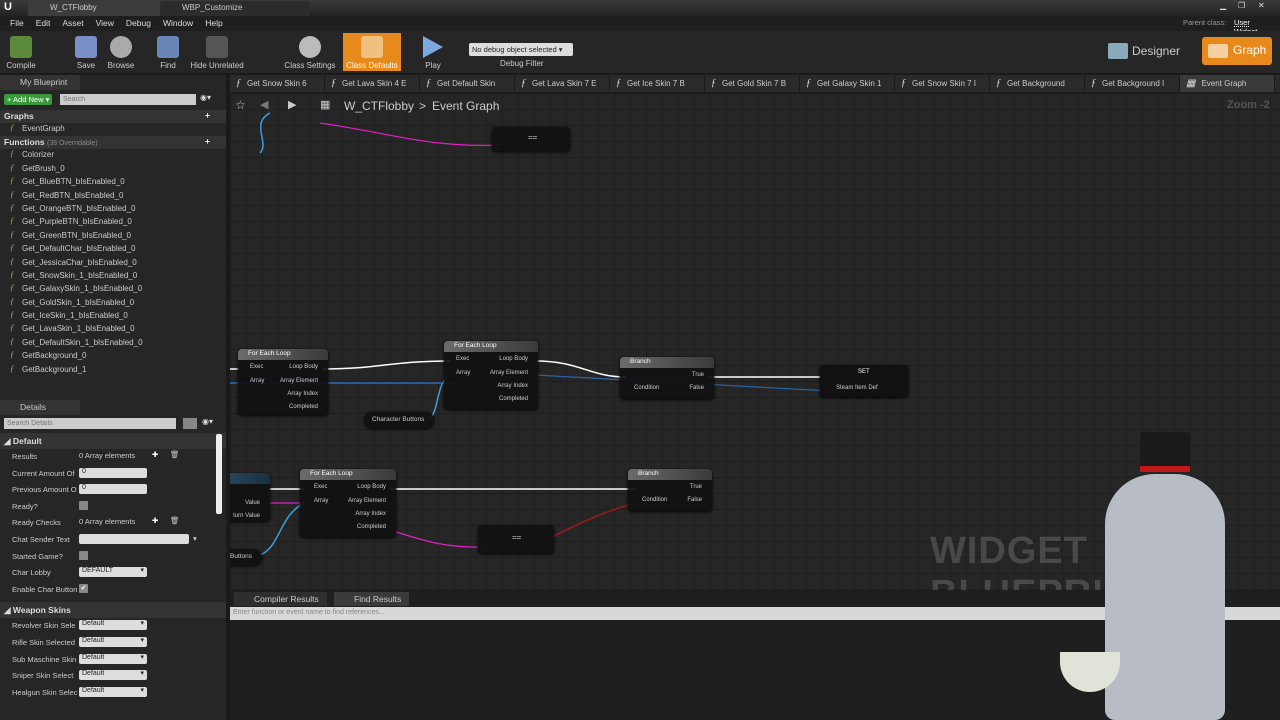 The height and width of the screenshot is (720, 1280). Describe the element at coordinates (1261, 5) in the screenshot. I see `close-button: ✕` at that location.